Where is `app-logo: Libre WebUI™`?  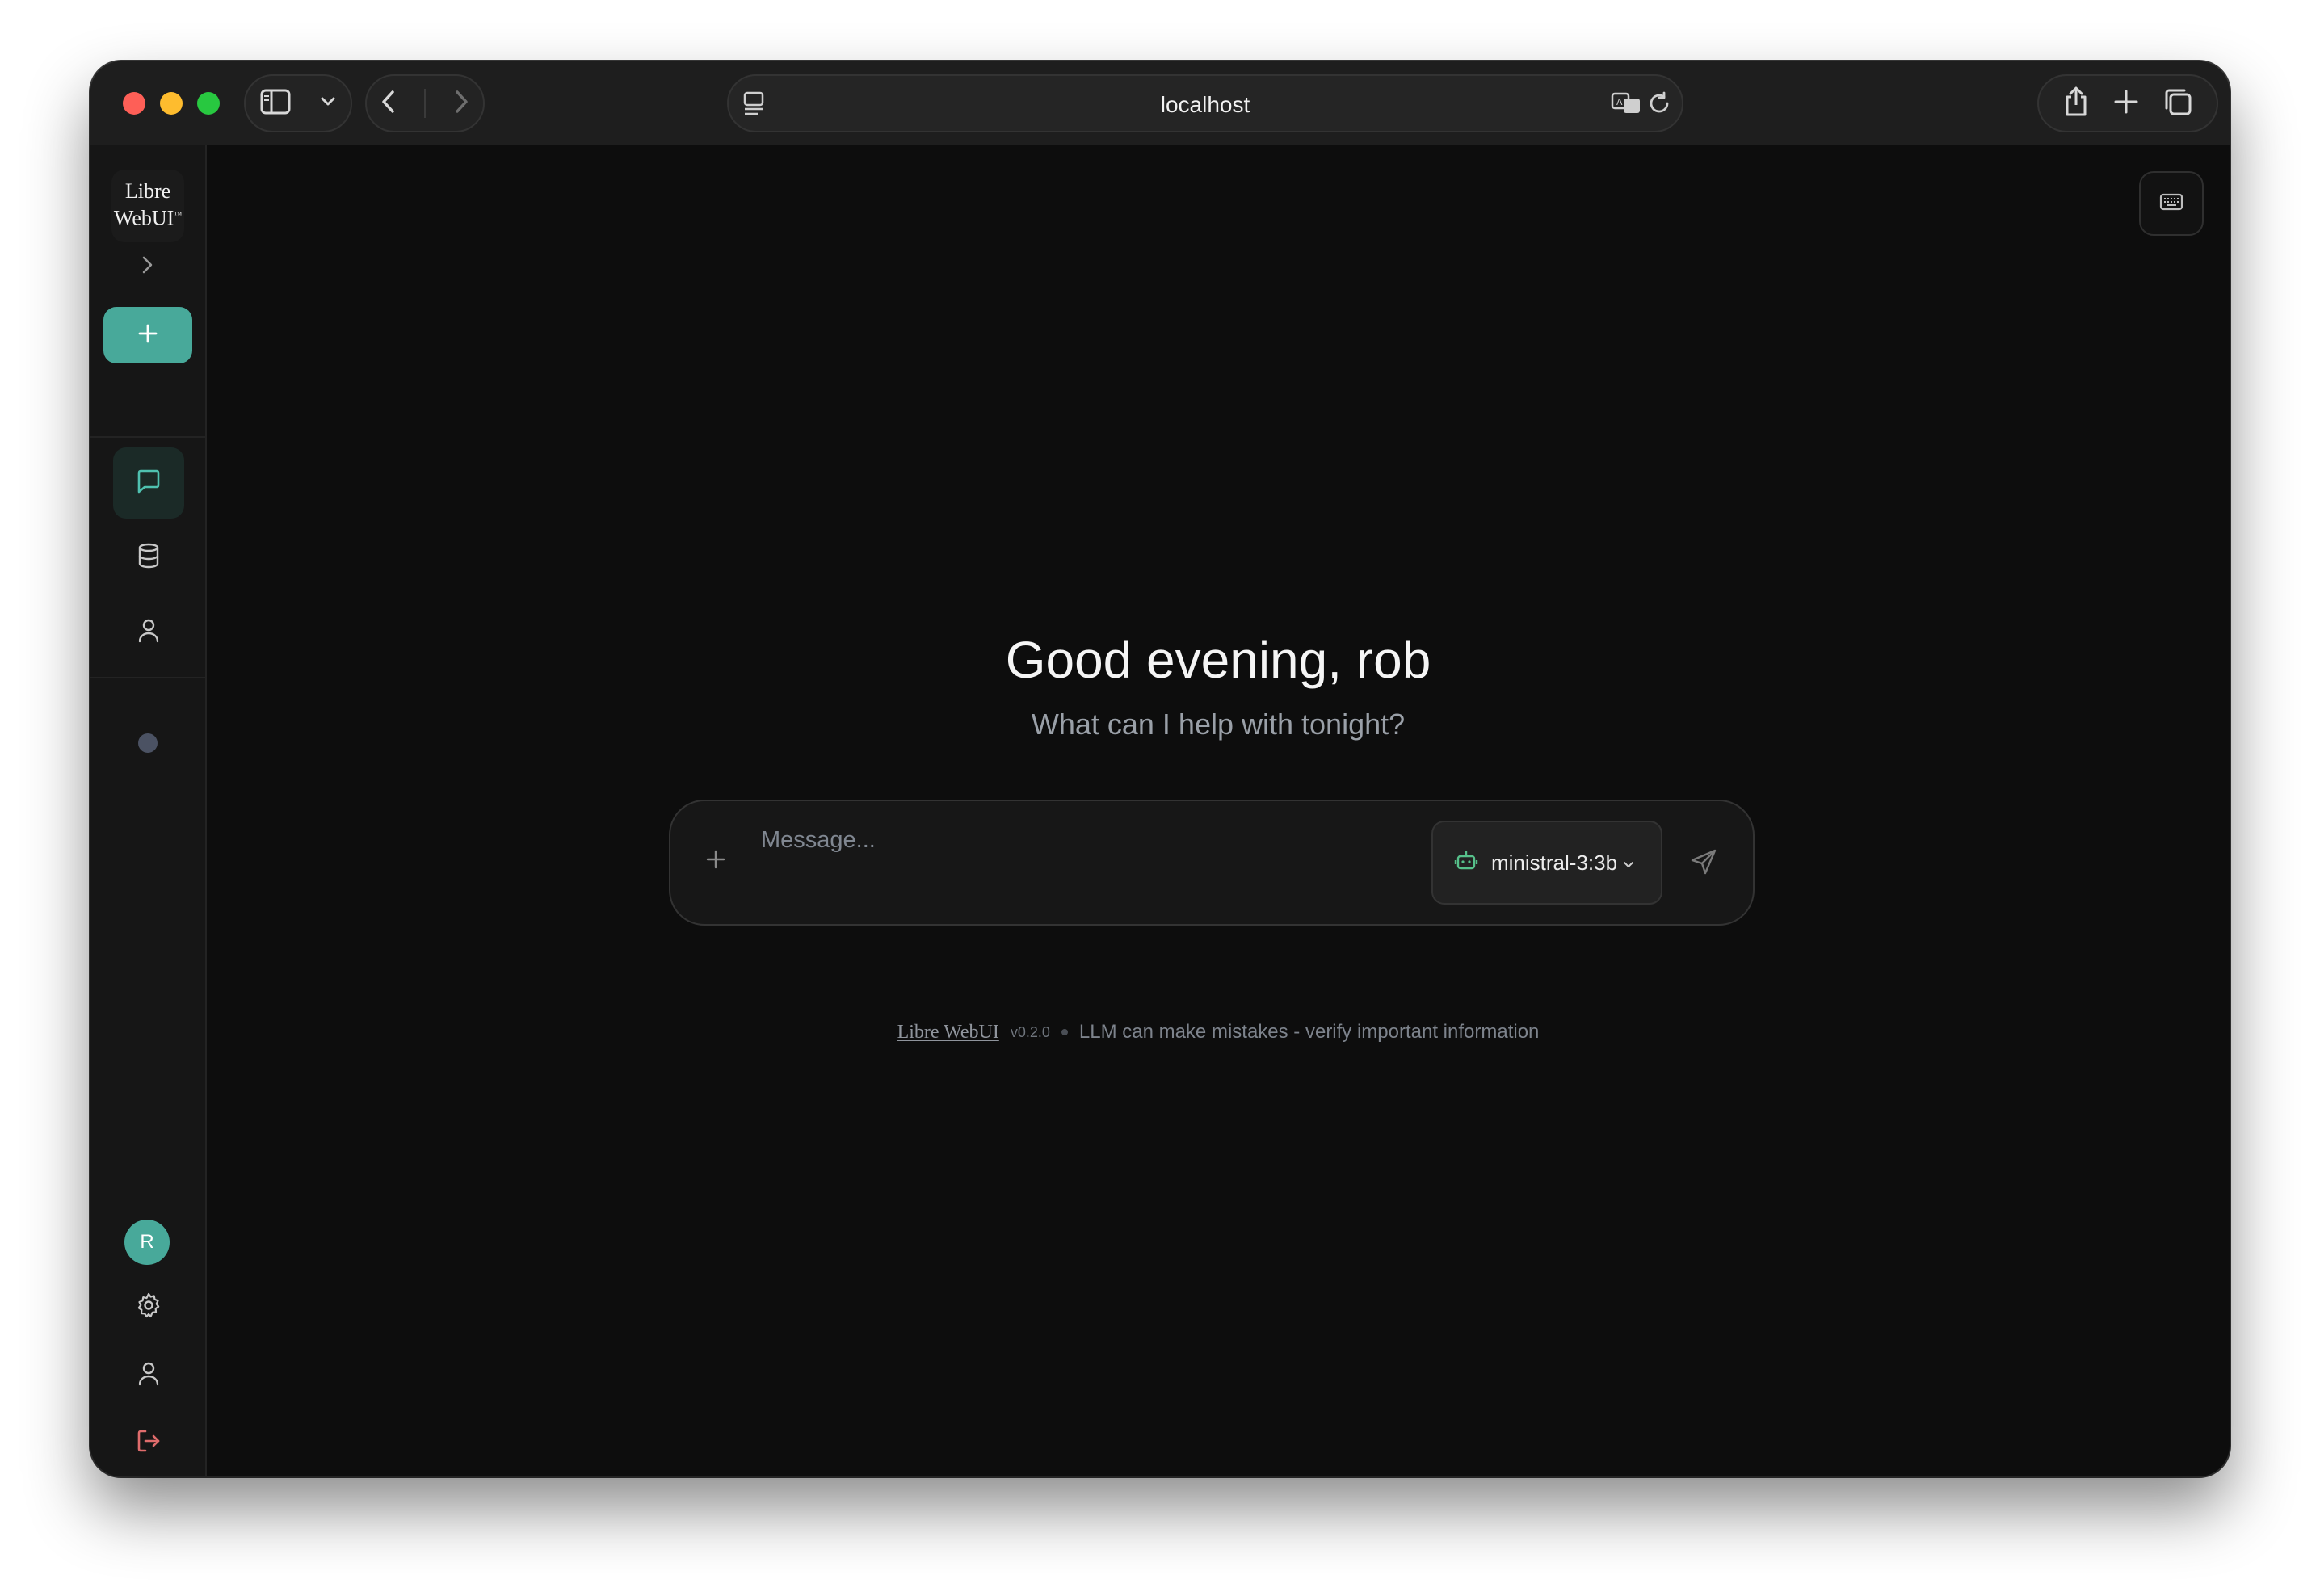 app-logo: Libre WebUI™ is located at coordinates (147, 206).